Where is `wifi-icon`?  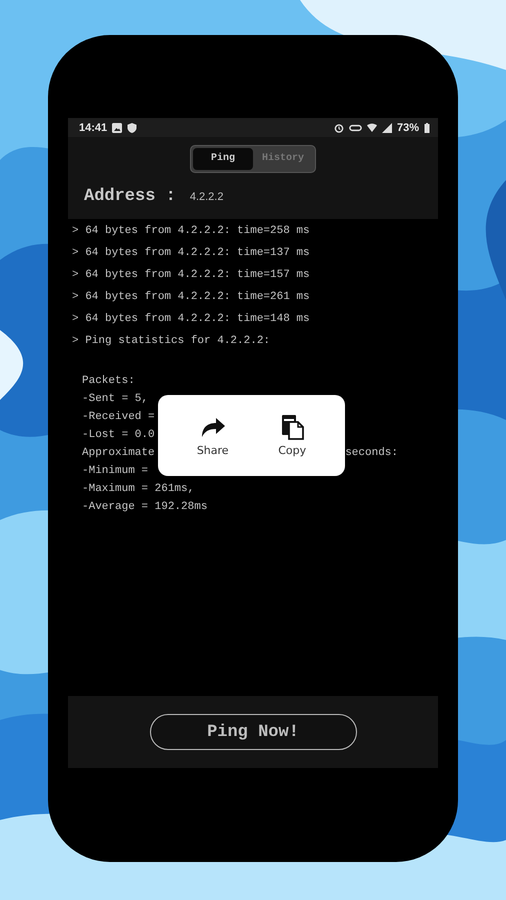
wifi-icon is located at coordinates (371, 127).